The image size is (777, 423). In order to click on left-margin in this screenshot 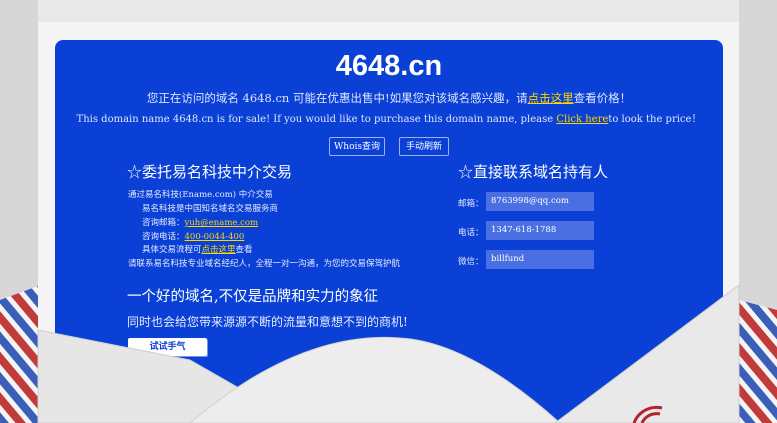, I will do `click(19, 211)`.